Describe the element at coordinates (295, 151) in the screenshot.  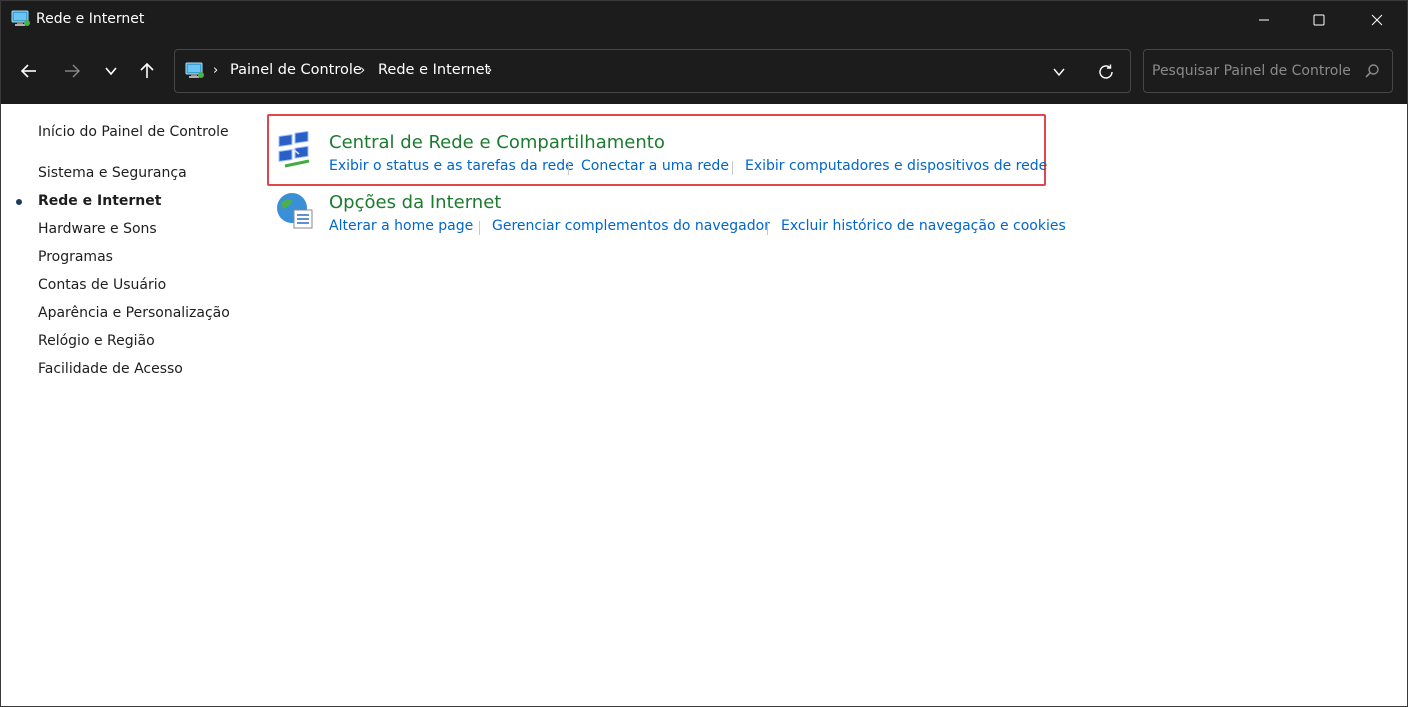
I see `network-sharing-icon` at that location.